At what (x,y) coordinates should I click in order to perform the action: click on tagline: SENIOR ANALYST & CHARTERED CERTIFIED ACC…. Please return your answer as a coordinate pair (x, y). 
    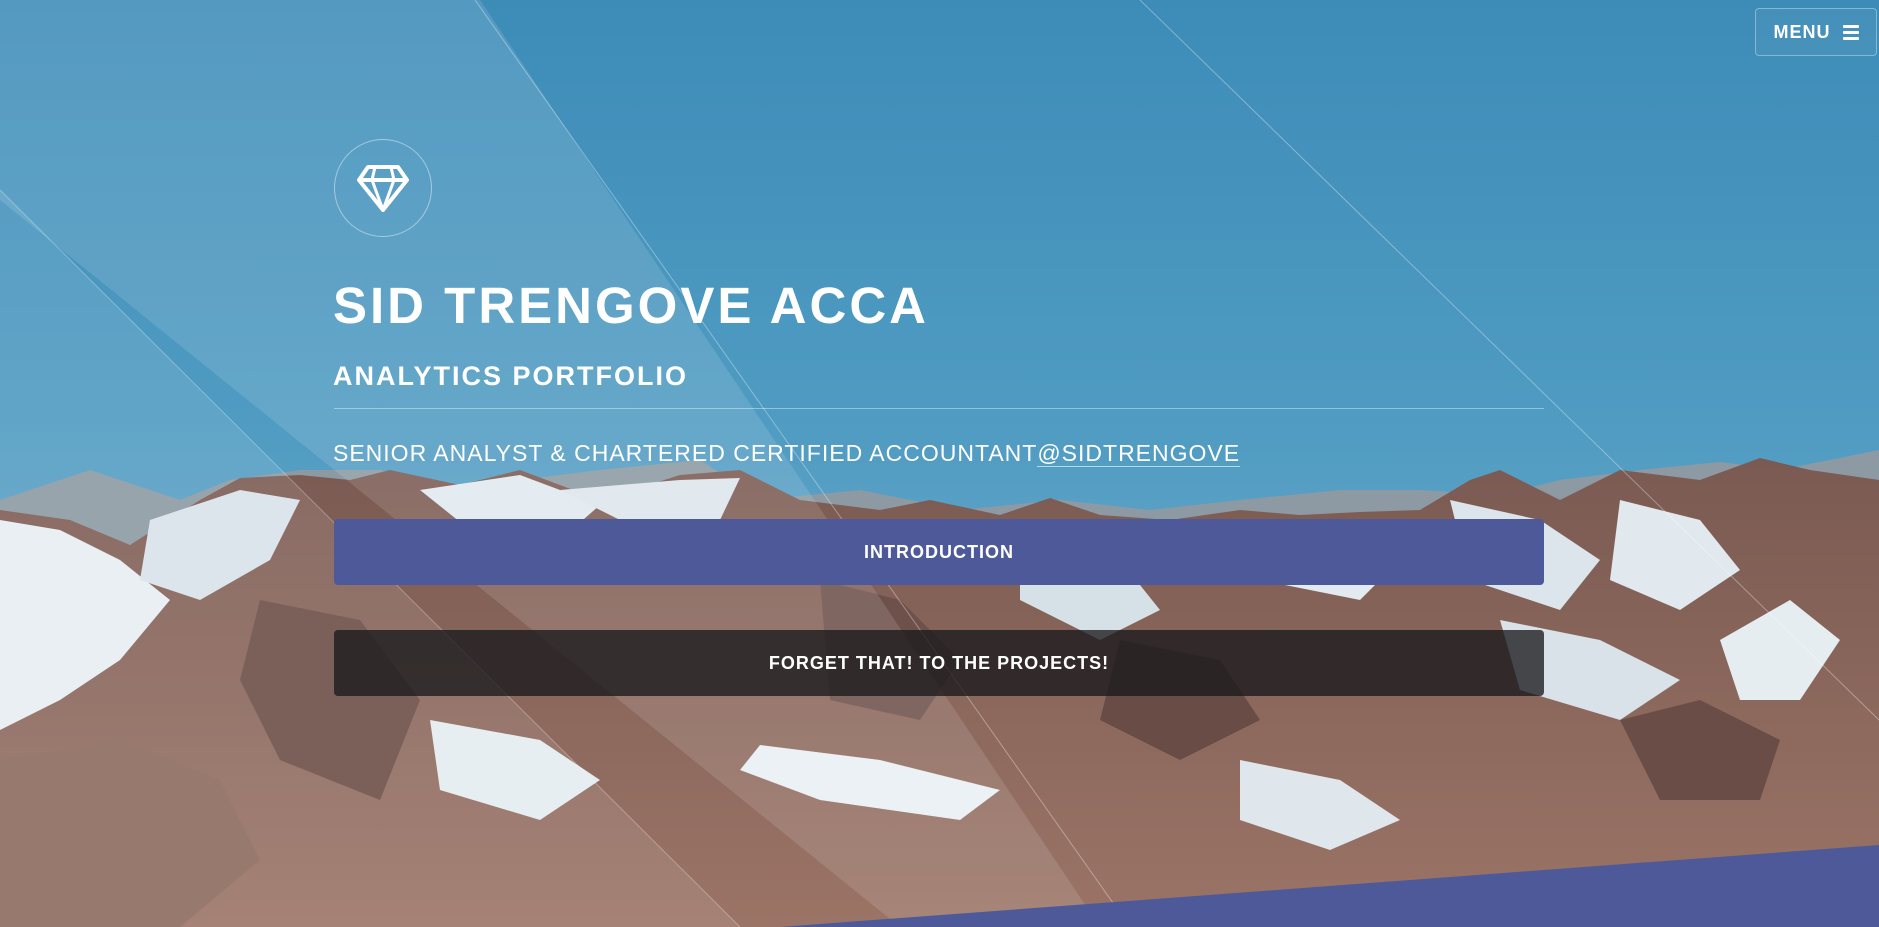
    Looking at the image, I should click on (787, 453).